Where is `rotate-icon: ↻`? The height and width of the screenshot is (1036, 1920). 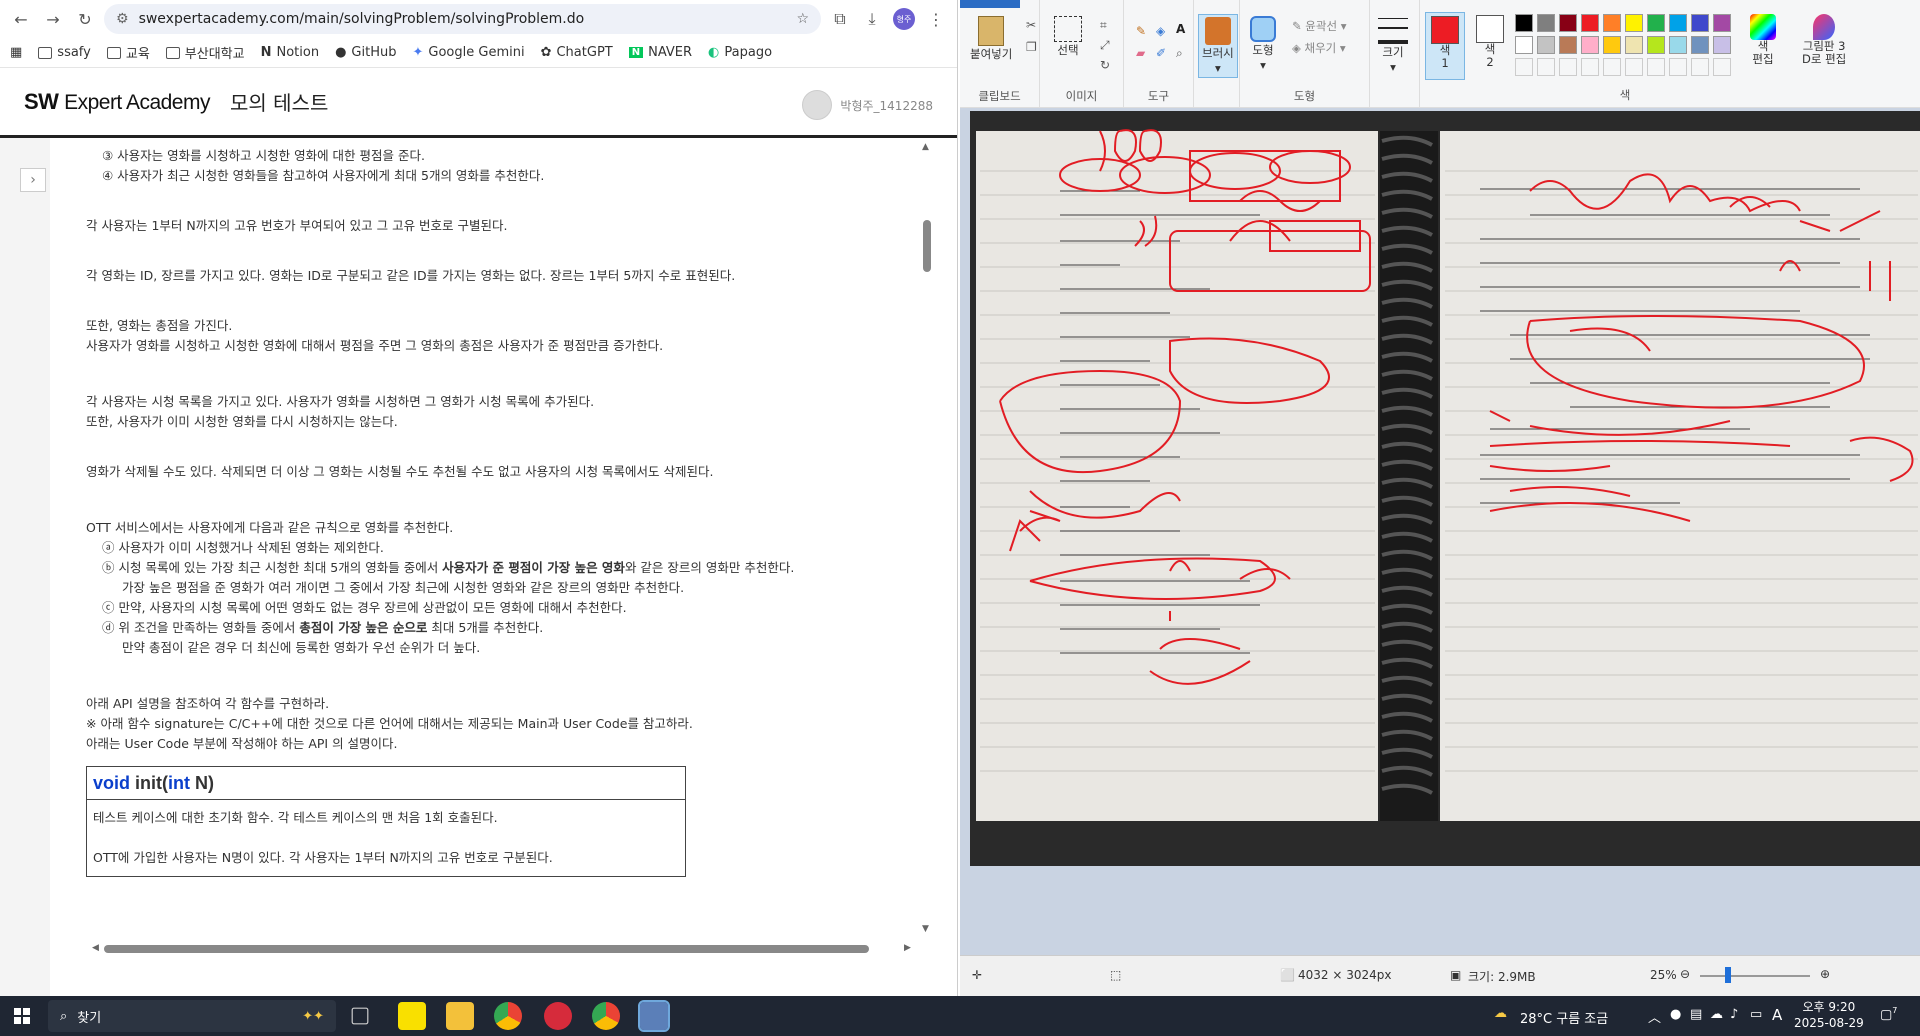 rotate-icon: ↻ is located at coordinates (1105, 65).